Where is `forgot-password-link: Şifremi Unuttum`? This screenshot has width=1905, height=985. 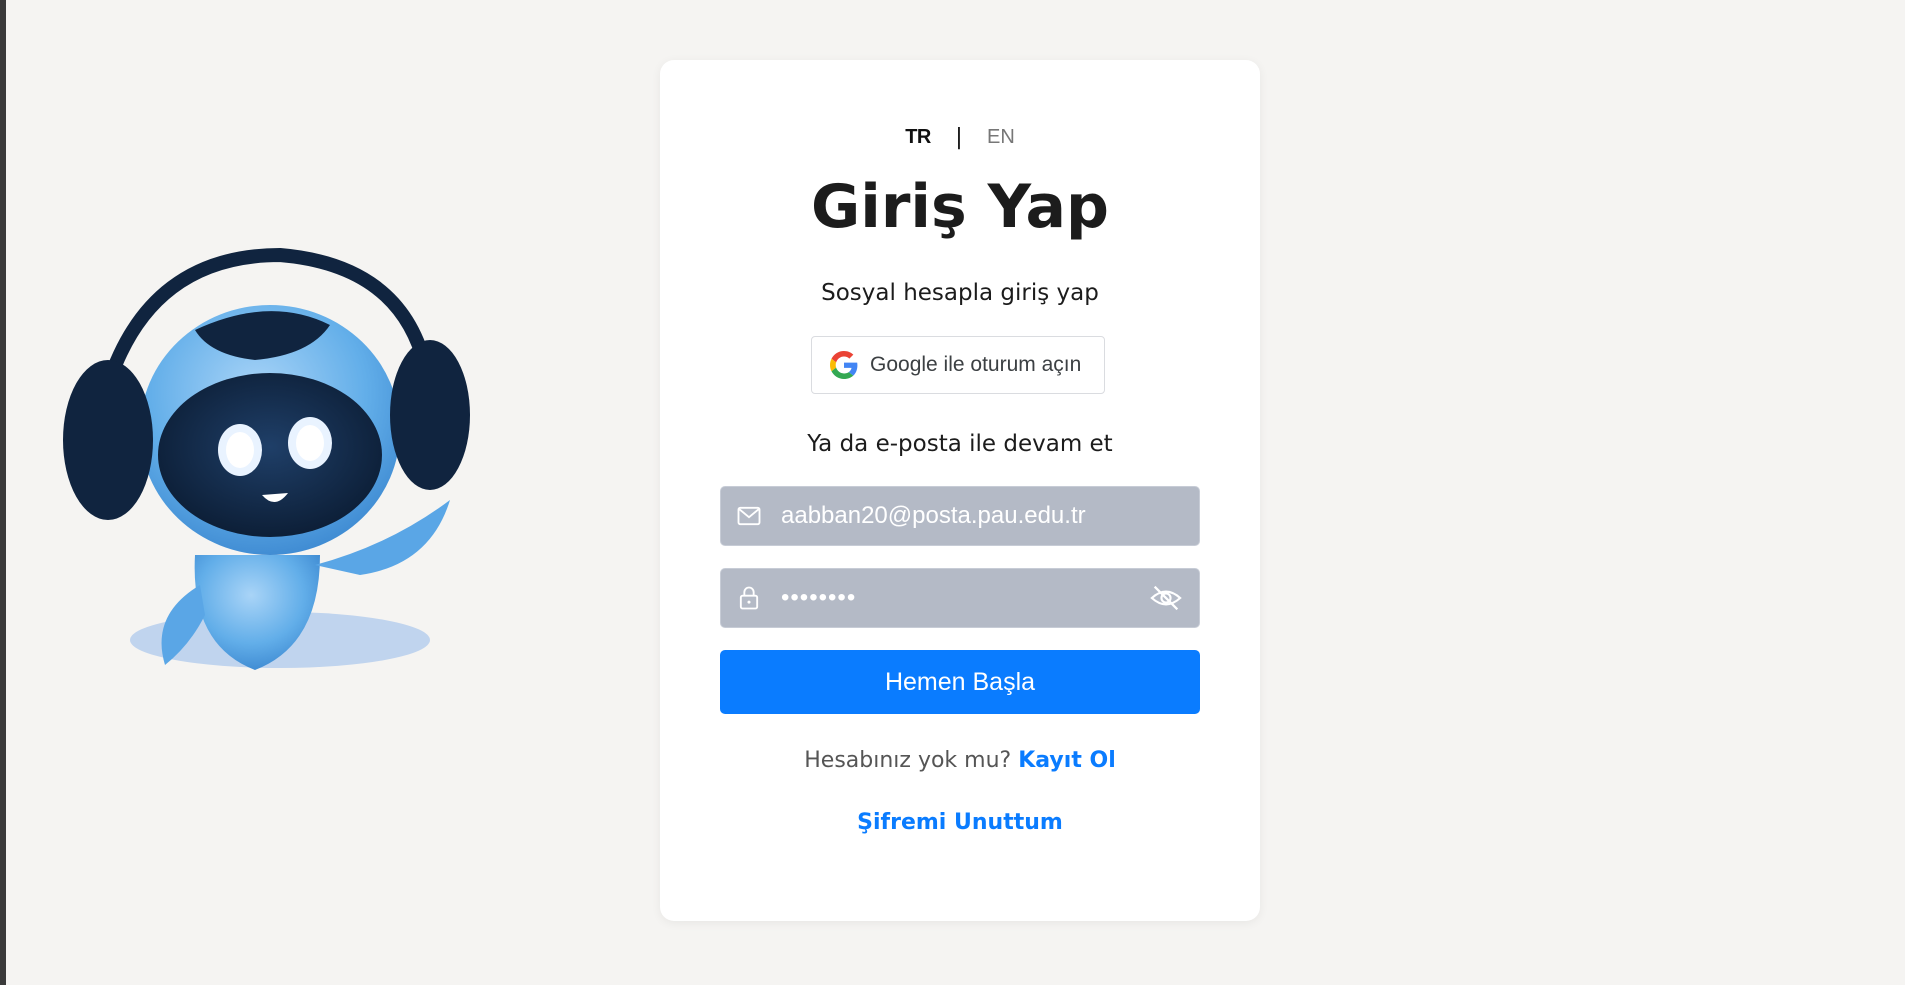 forgot-password-link: Şifremi Unuttum is located at coordinates (960, 822).